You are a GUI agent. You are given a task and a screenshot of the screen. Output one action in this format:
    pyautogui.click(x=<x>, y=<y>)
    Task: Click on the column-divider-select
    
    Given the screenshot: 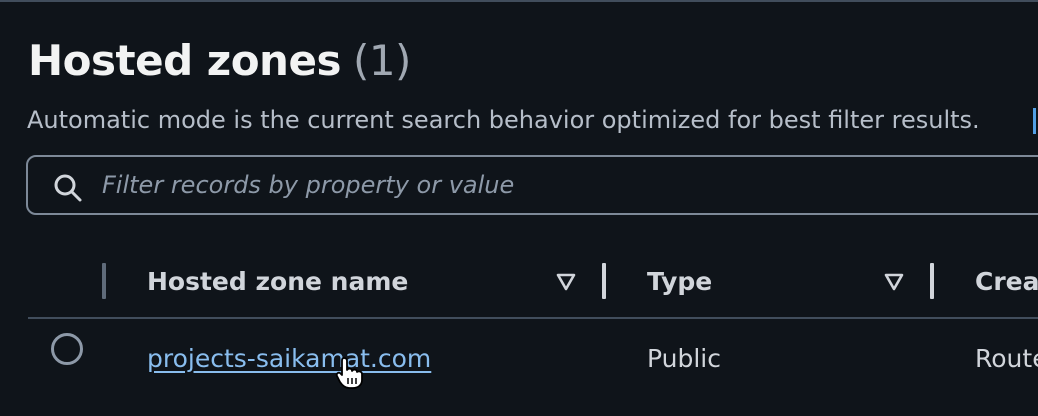 What is the action you would take?
    pyautogui.click(x=104, y=281)
    